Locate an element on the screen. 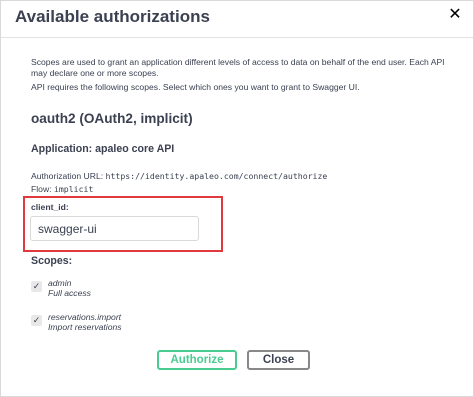 The width and height of the screenshot is (474, 397). scope-checkbox-reservations-import: ✓ is located at coordinates (36, 320).